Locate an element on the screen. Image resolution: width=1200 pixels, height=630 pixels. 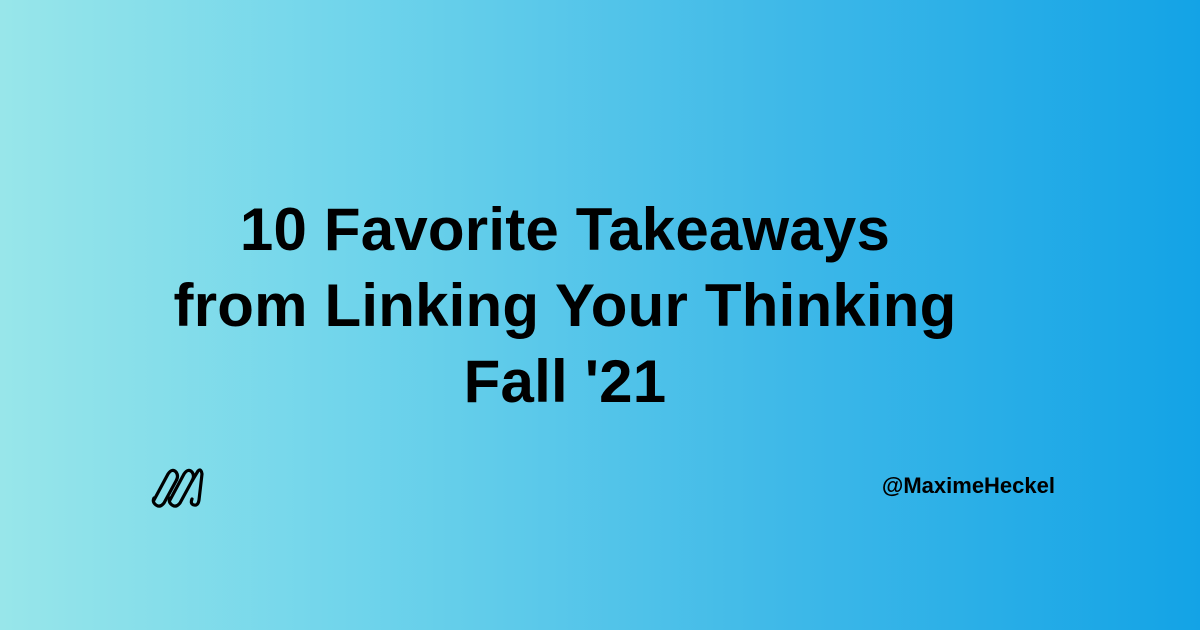
card-title-line-3: Fall '21 is located at coordinates (565, 381).